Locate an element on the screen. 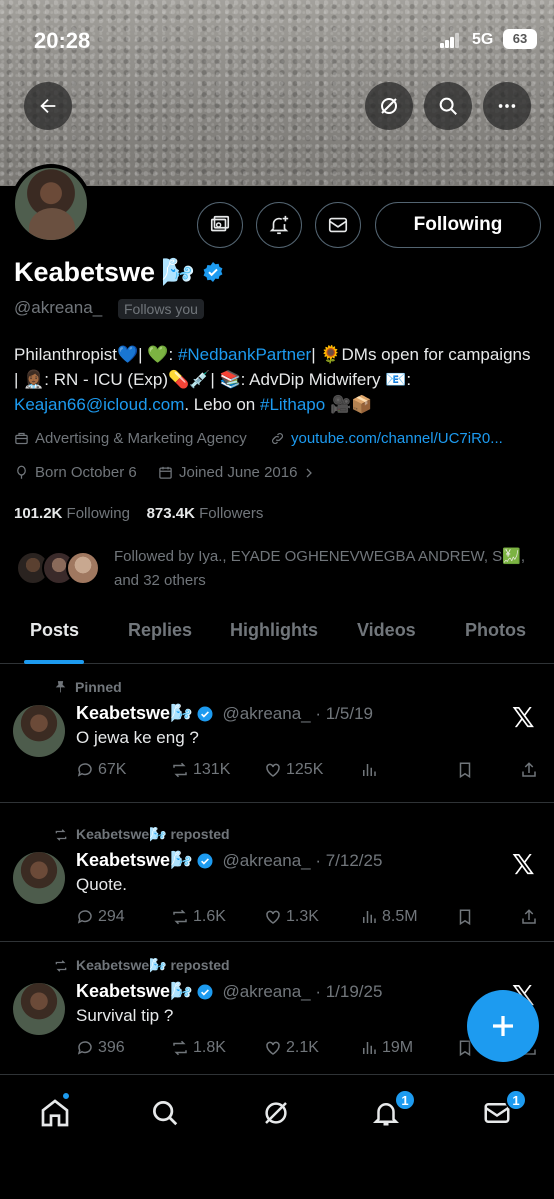 This screenshot has height=1199, width=554. bottom-navigation: 1 1 is located at coordinates (277, 1136).